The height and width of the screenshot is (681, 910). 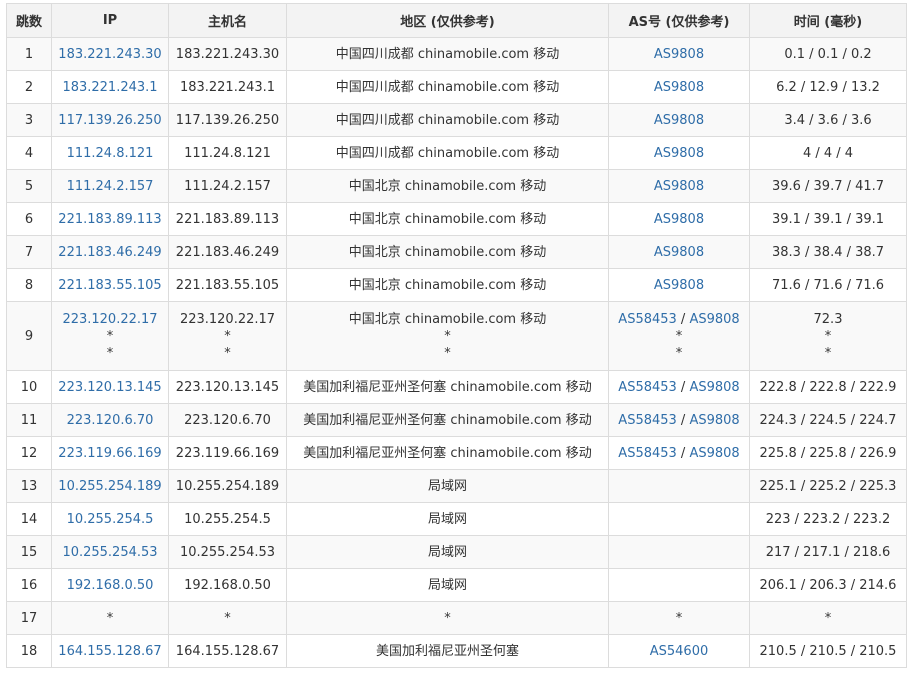 I want to click on ip-link: 221.183.89.113, so click(x=110, y=219).